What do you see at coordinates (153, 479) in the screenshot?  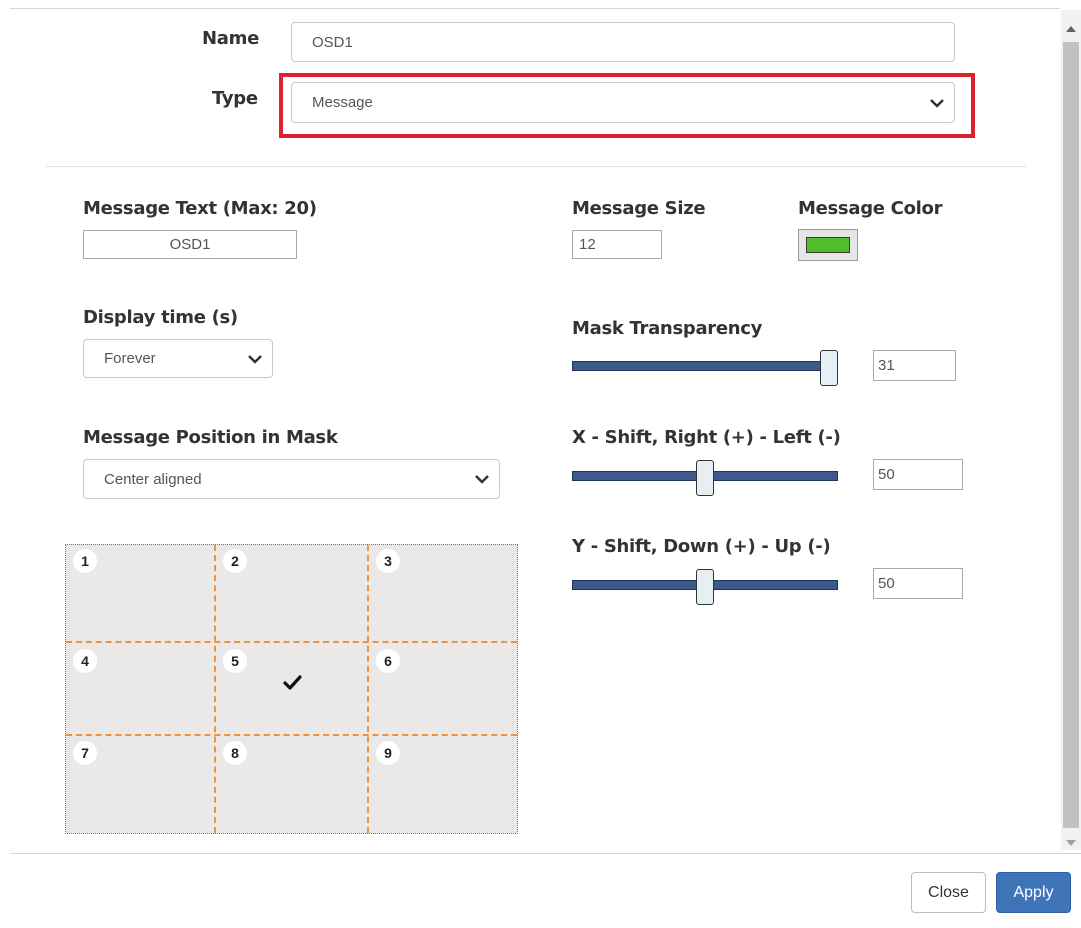 I see `message-position-value: Center aligned` at bounding box center [153, 479].